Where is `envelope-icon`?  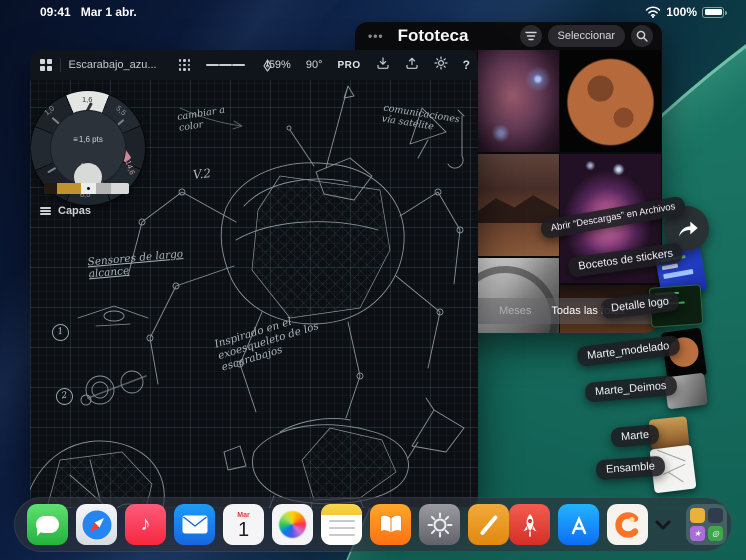
envelope-icon is located at coordinates (194, 524).